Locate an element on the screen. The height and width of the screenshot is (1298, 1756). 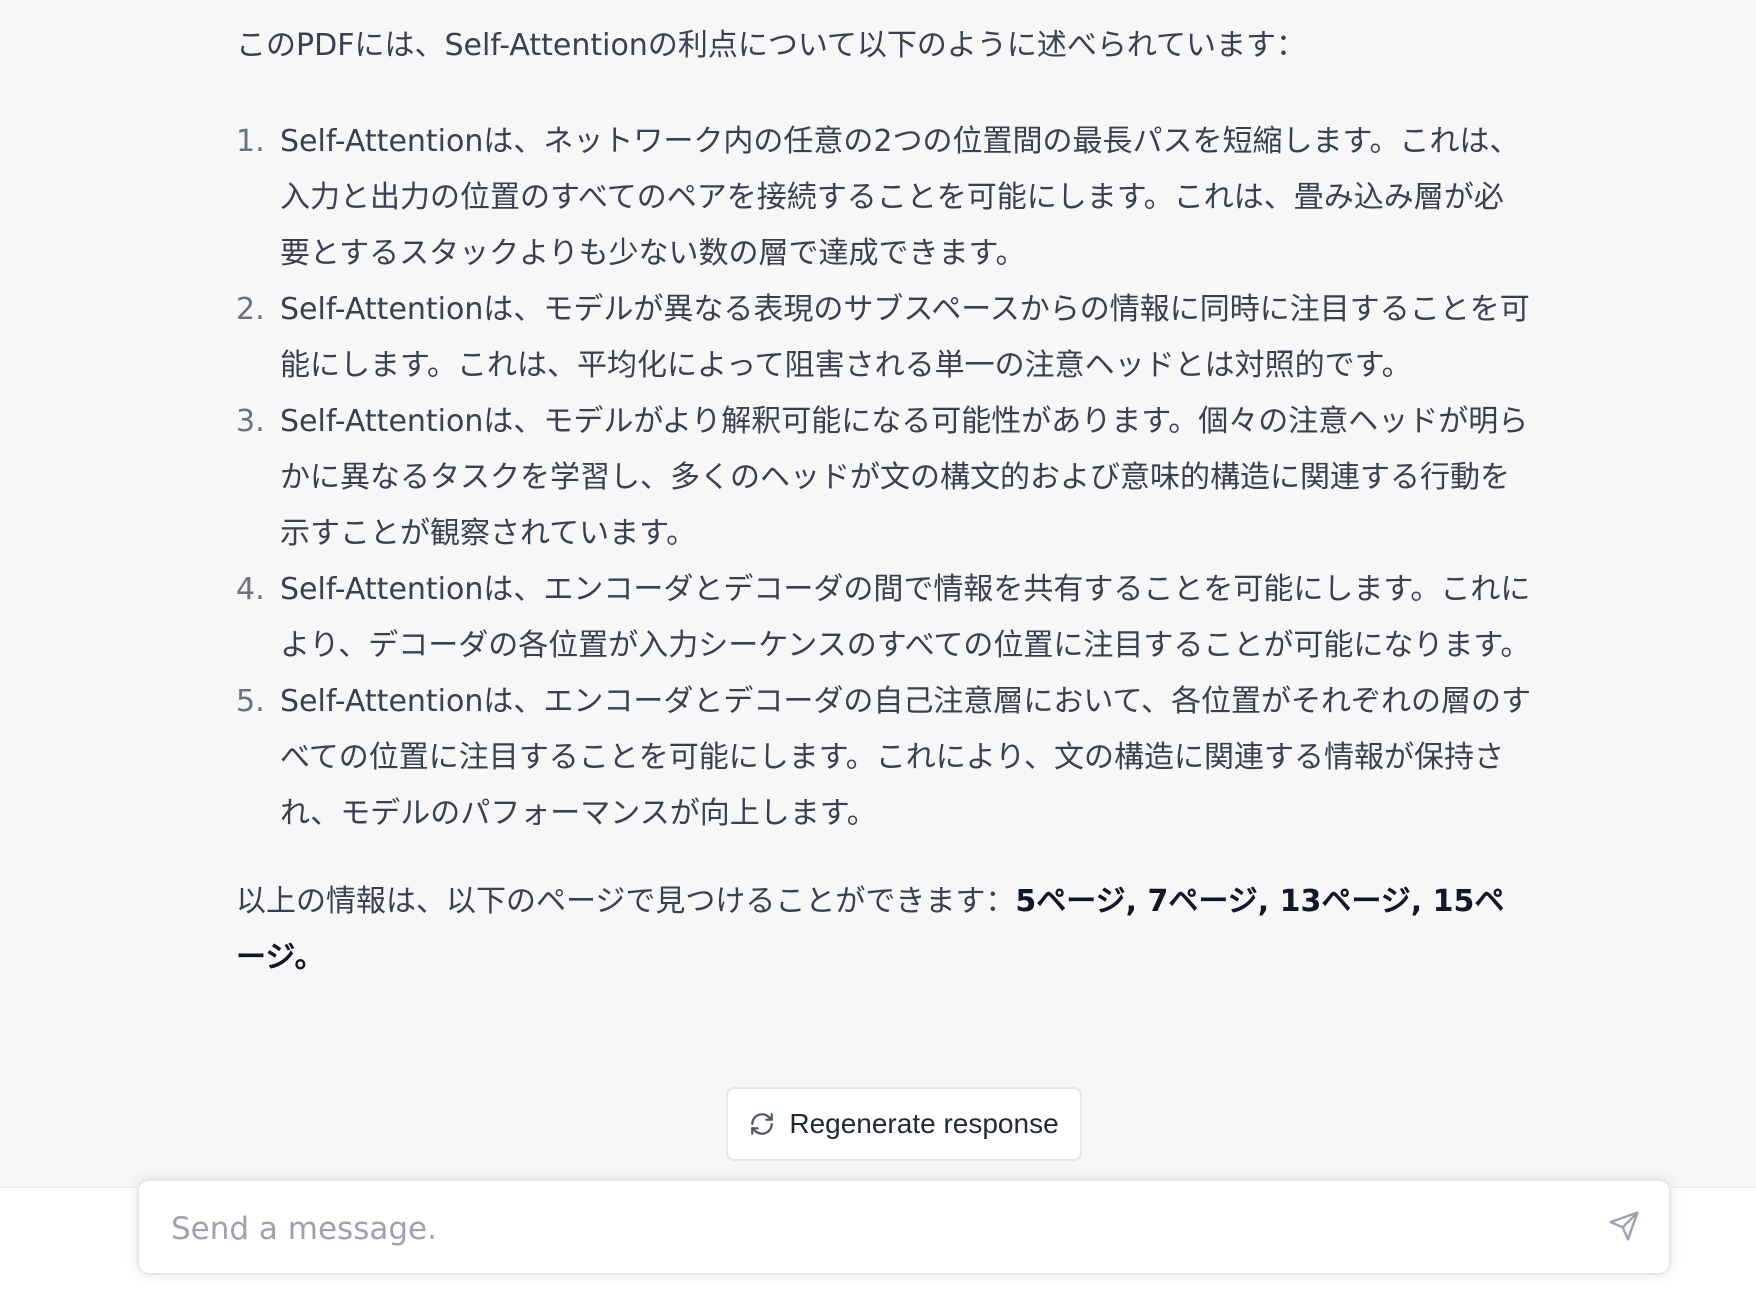
outro-text: 以上の情報は、以下のページで見つけることができます： is located at coordinates (626, 901).